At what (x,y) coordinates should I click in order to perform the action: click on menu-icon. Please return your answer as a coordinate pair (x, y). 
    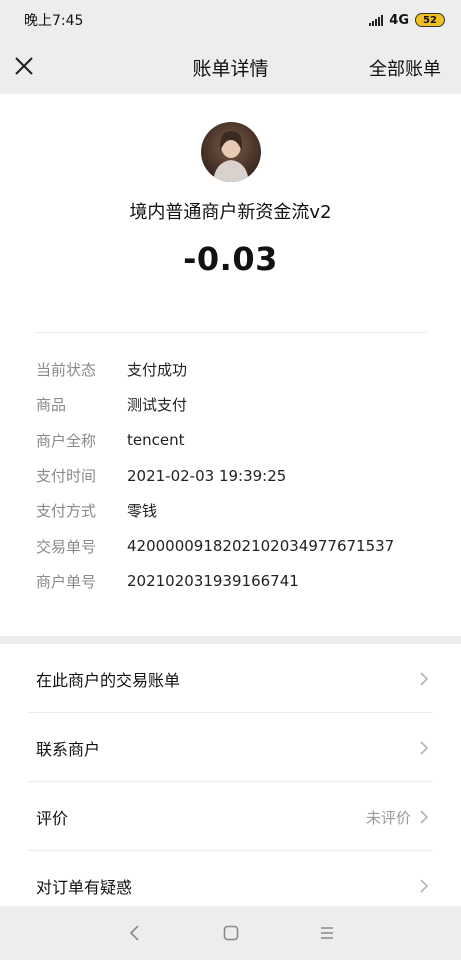
    Looking at the image, I should click on (327, 933).